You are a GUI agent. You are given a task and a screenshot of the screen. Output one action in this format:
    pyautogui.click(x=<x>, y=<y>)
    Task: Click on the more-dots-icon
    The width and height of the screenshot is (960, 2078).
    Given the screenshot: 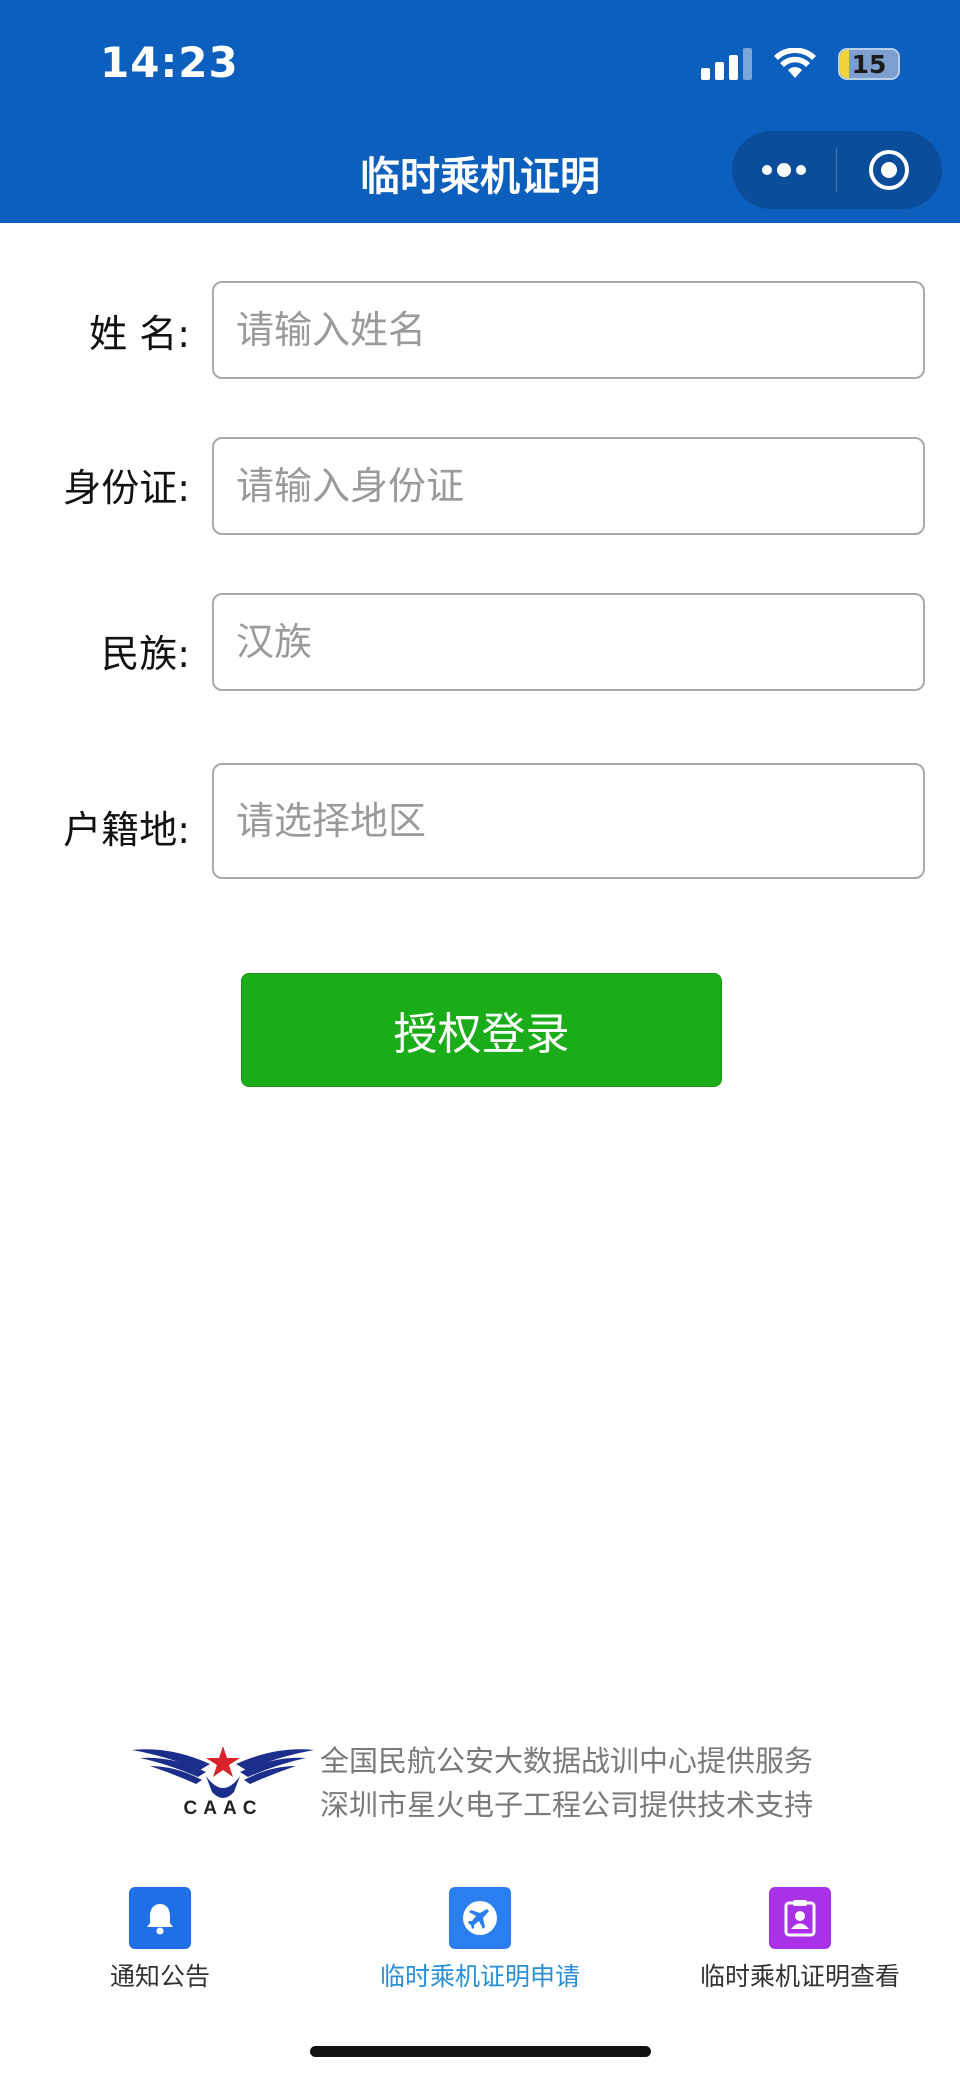 What is the action you would take?
    pyautogui.click(x=784, y=170)
    